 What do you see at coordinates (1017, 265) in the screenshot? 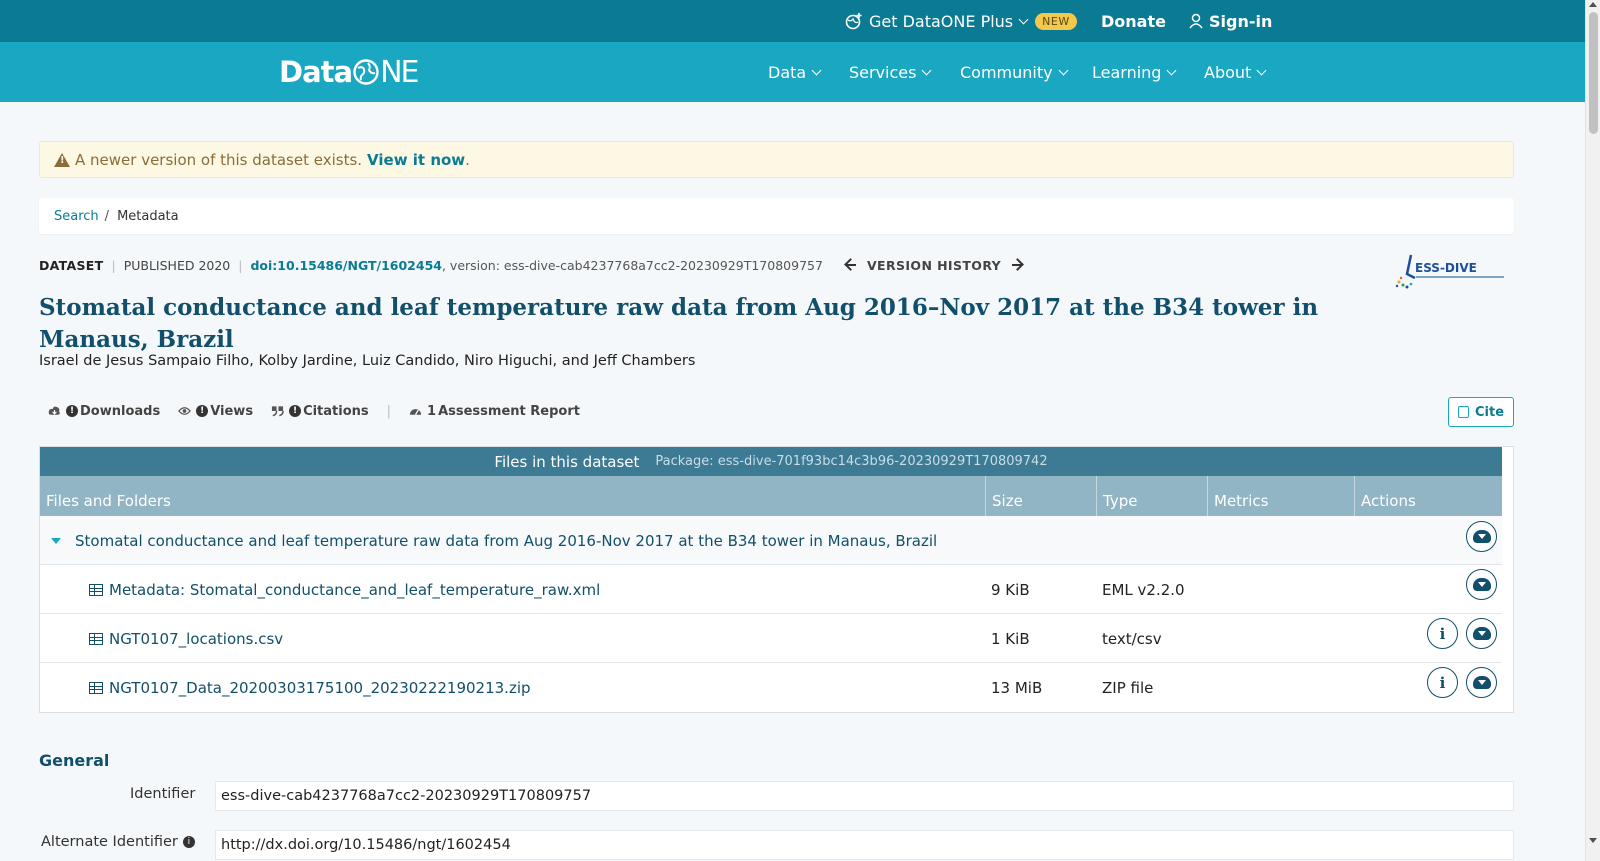
I see `next-version-icon` at bounding box center [1017, 265].